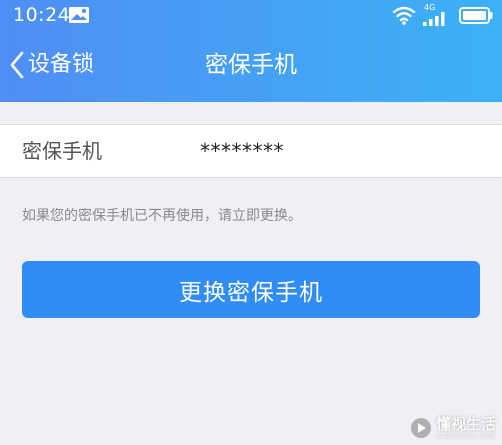 This screenshot has width=502, height=445. I want to click on watermark: 懂视生活 51DONGSHI.COM, so click(453, 428).